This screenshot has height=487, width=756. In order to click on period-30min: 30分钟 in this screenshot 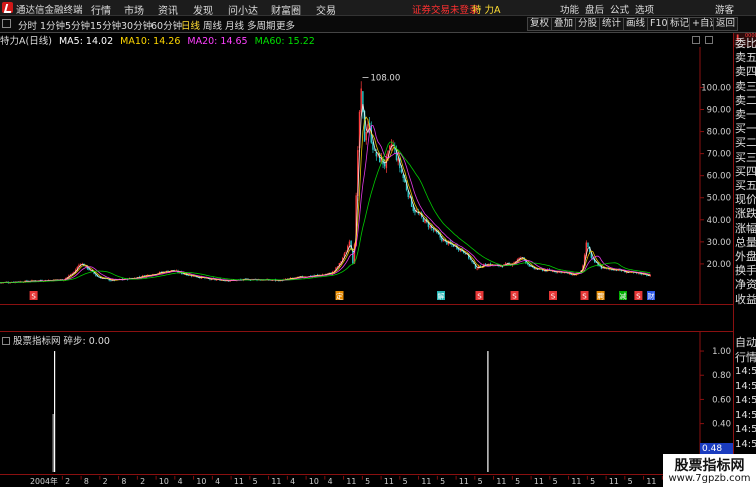, I will do `click(136, 25)`.